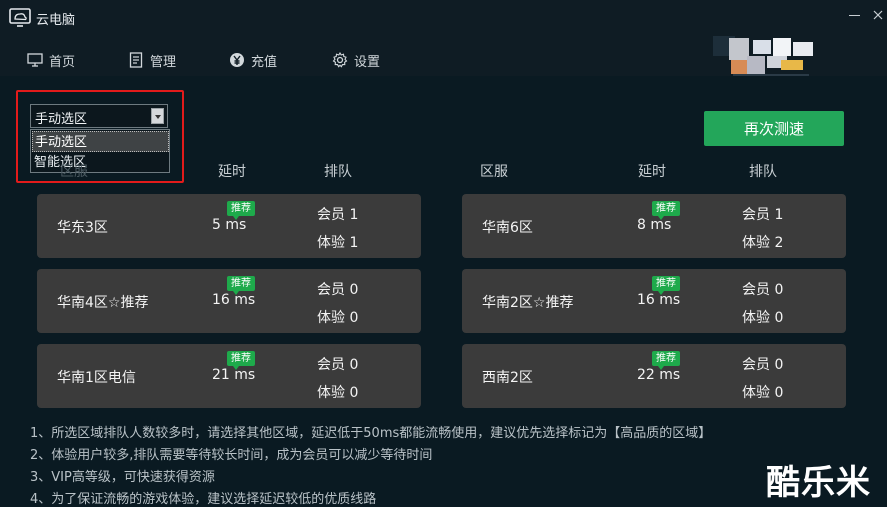  What do you see at coordinates (340, 60) in the screenshot?
I see `gear-icon` at bounding box center [340, 60].